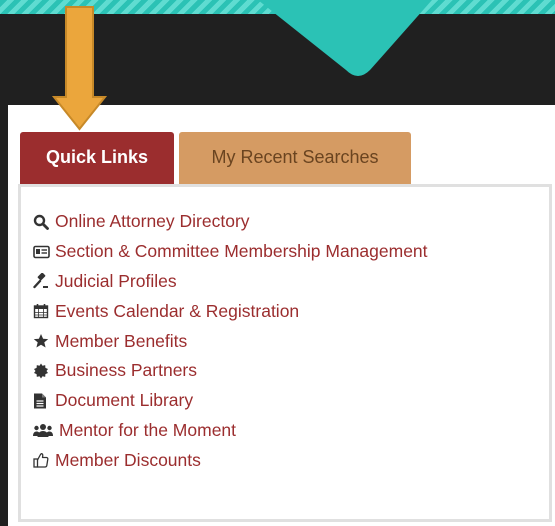  Describe the element at coordinates (128, 459) in the screenshot. I see `link-label: Member Discounts` at that location.